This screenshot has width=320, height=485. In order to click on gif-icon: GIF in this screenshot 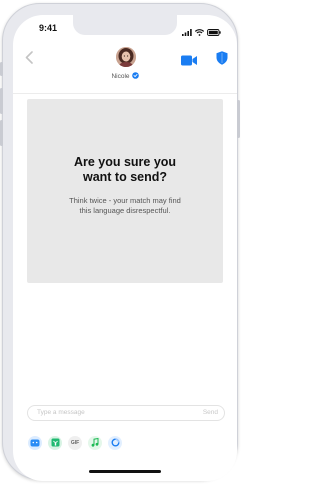, I will do `click(75, 443)`.